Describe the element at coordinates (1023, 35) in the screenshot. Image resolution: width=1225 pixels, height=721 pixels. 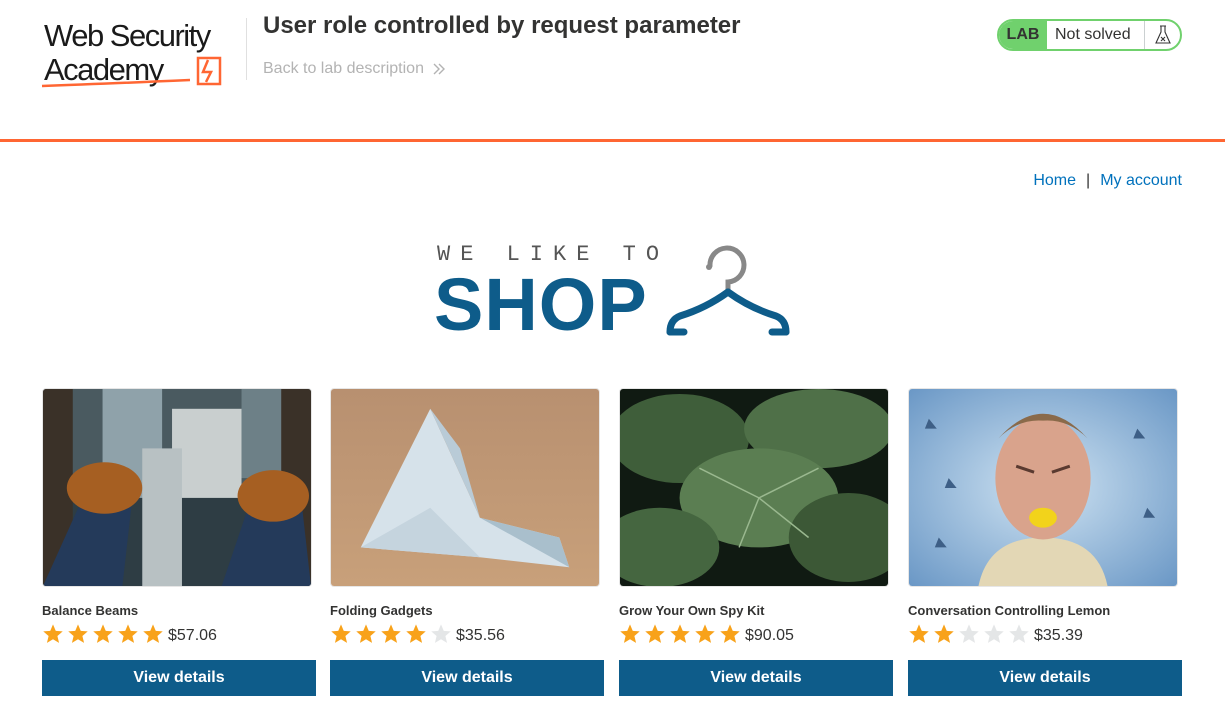
I see `lab-badge: LAB` at that location.